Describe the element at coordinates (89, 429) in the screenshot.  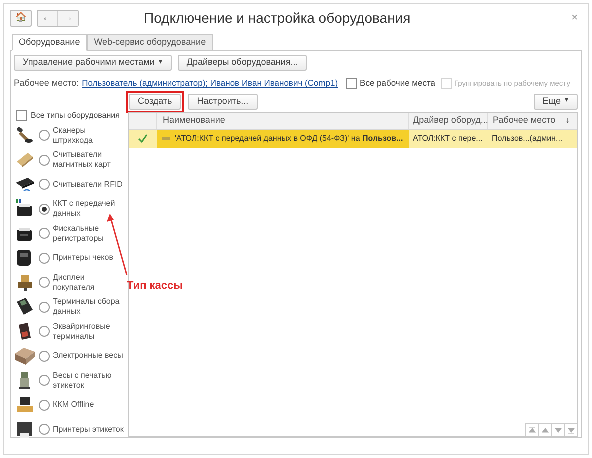
I see `equipment-type-label: Принтеры этикеток` at that location.